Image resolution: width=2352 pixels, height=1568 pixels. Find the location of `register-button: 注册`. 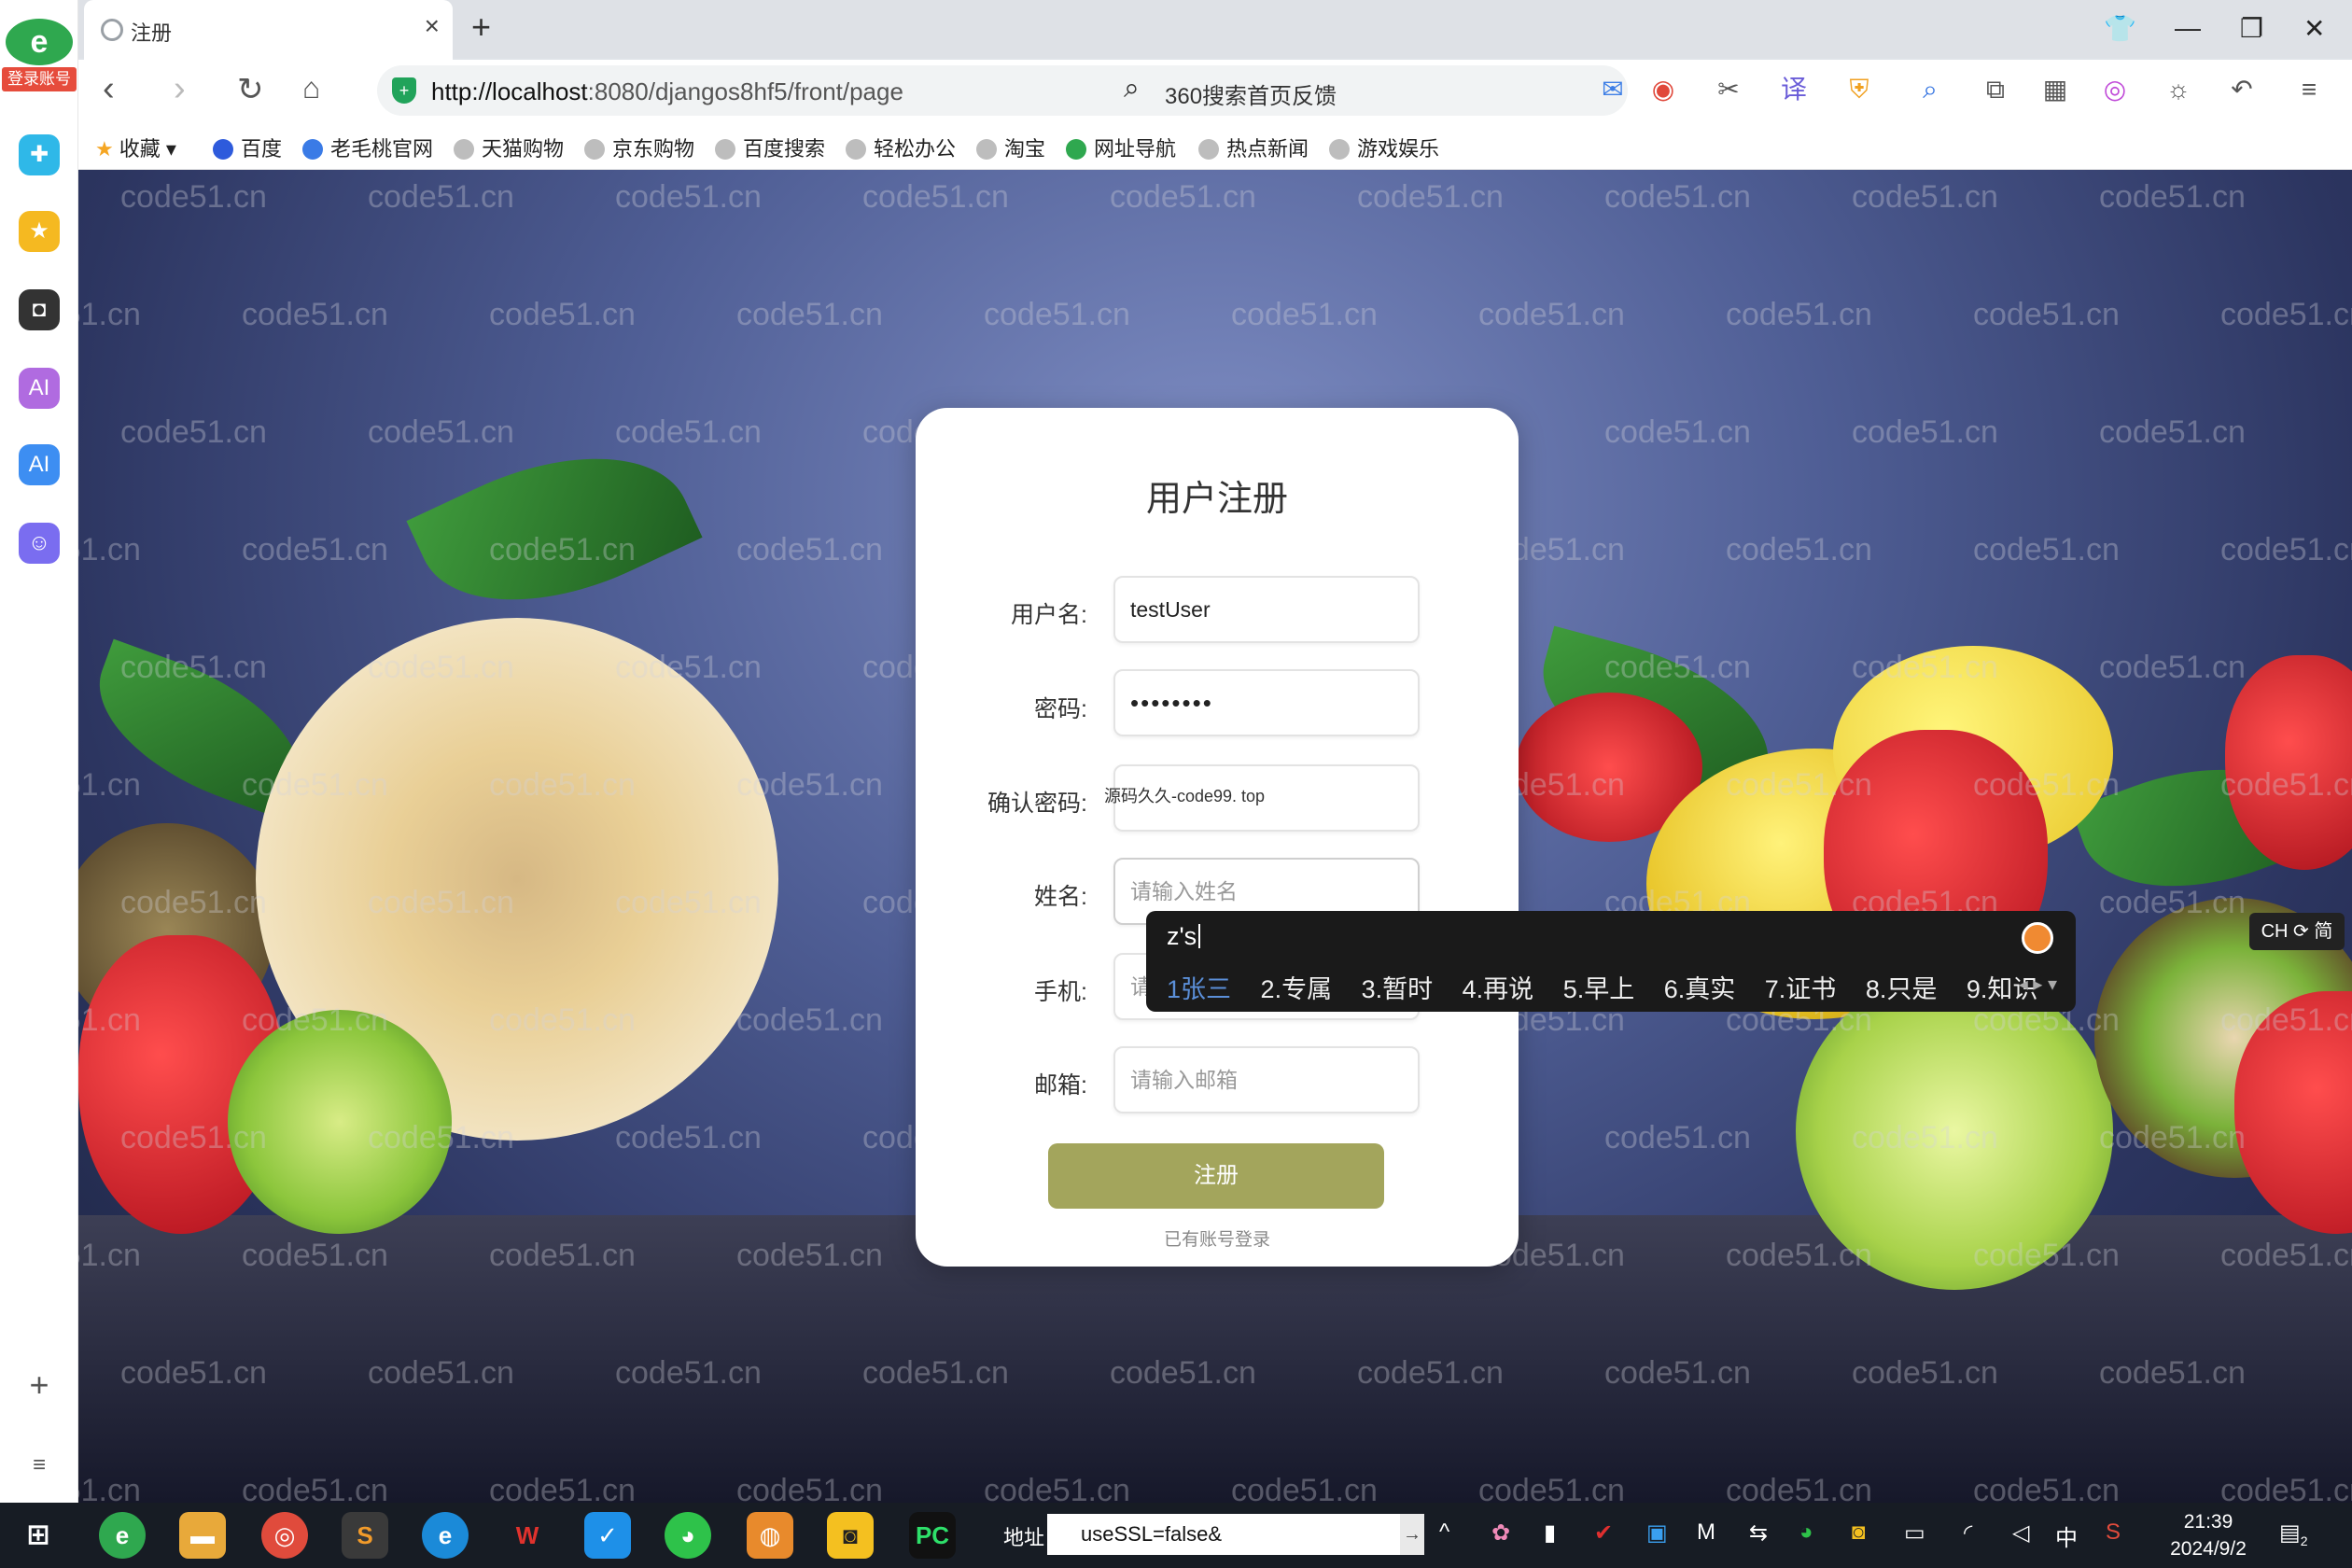

register-button: 注册 is located at coordinates (1216, 1176).